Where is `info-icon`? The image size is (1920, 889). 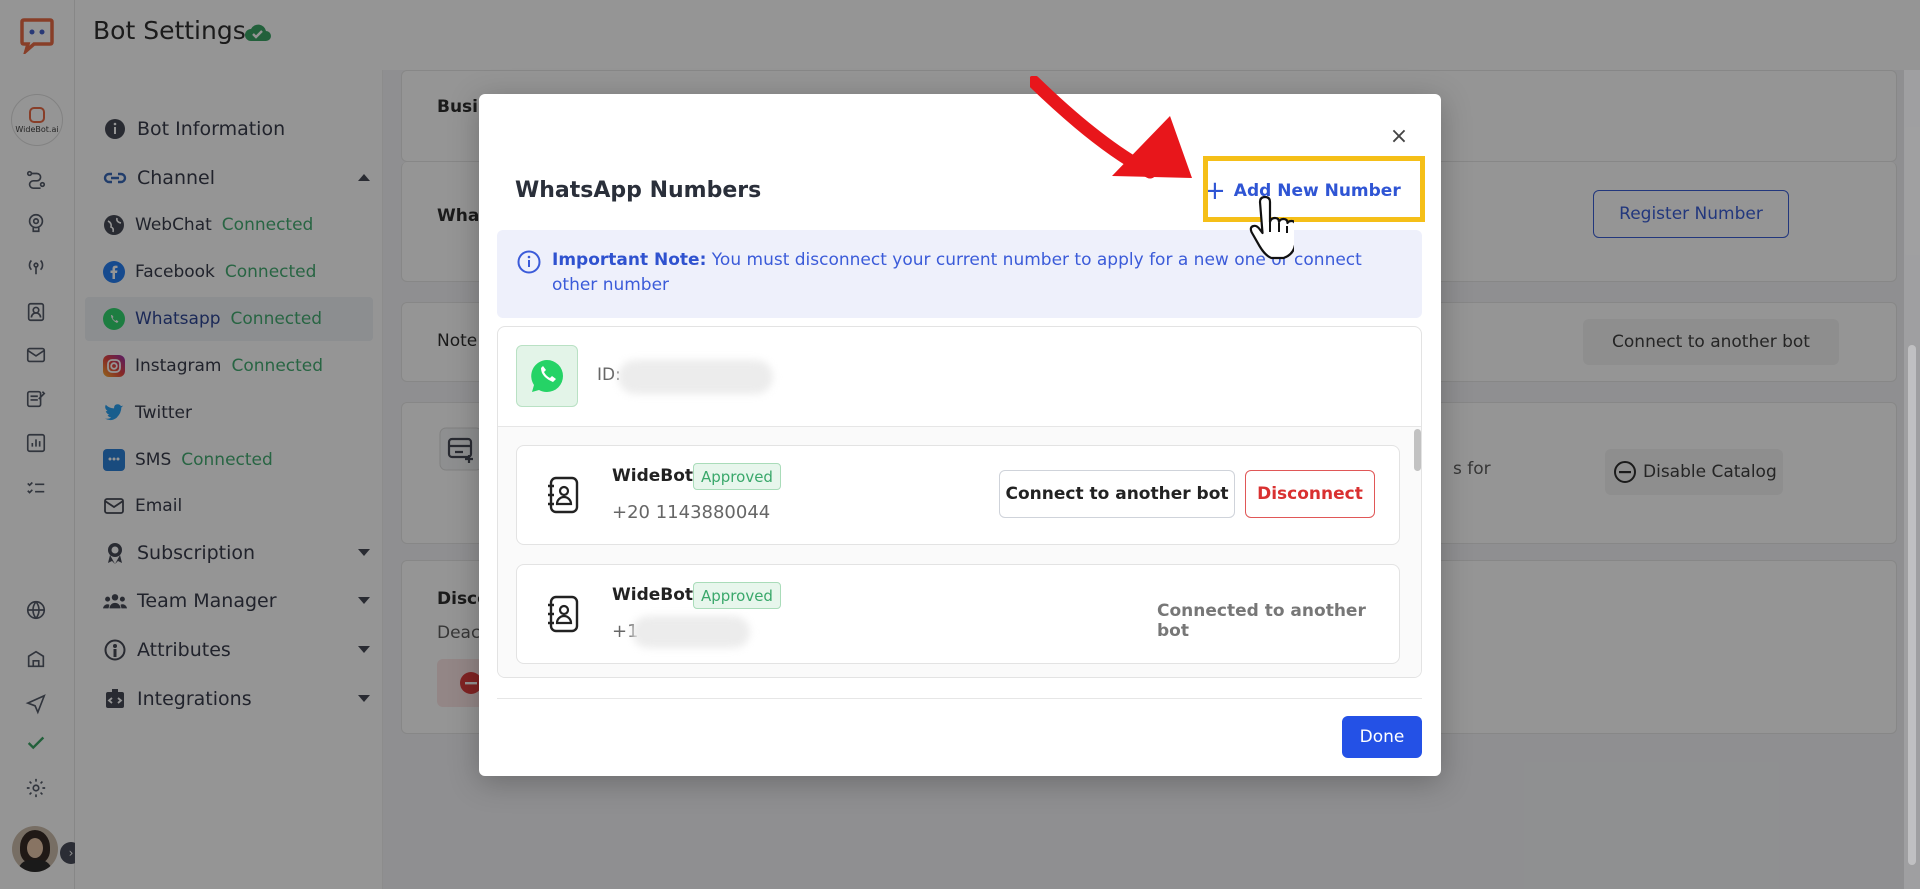
info-icon is located at coordinates (529, 262).